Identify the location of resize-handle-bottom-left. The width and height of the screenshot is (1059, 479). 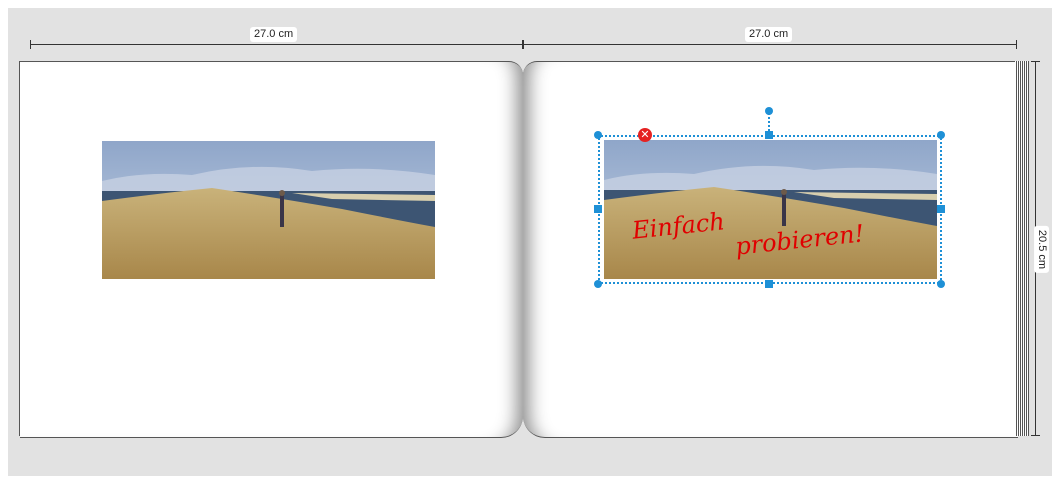
(598, 284).